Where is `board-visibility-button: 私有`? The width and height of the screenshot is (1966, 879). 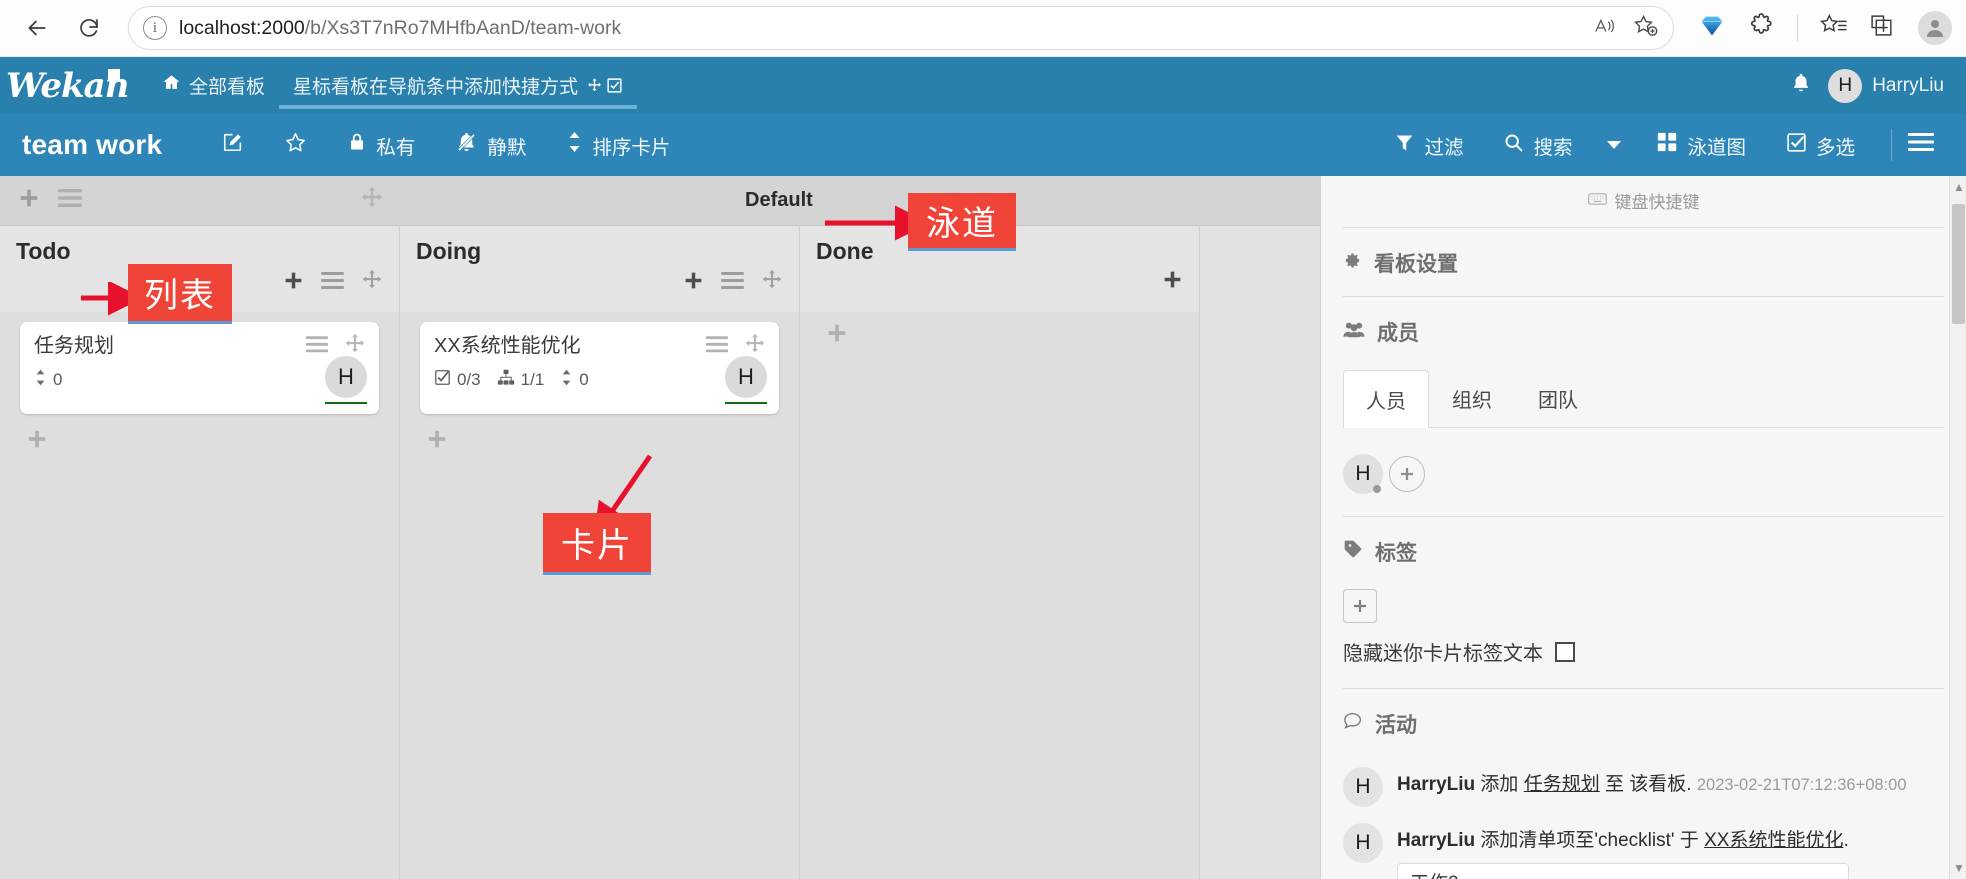 board-visibility-button: 私有 is located at coordinates (381, 145).